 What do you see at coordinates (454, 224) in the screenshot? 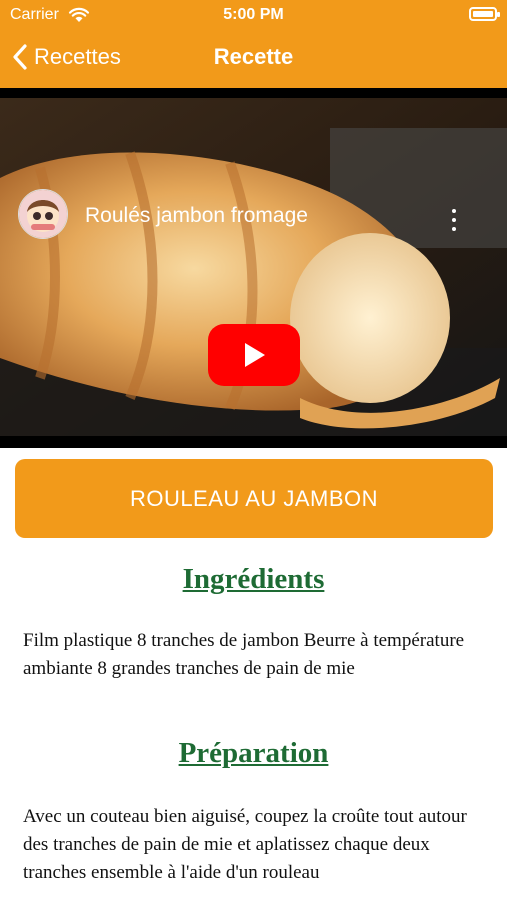
I see `more-options-icon` at bounding box center [454, 224].